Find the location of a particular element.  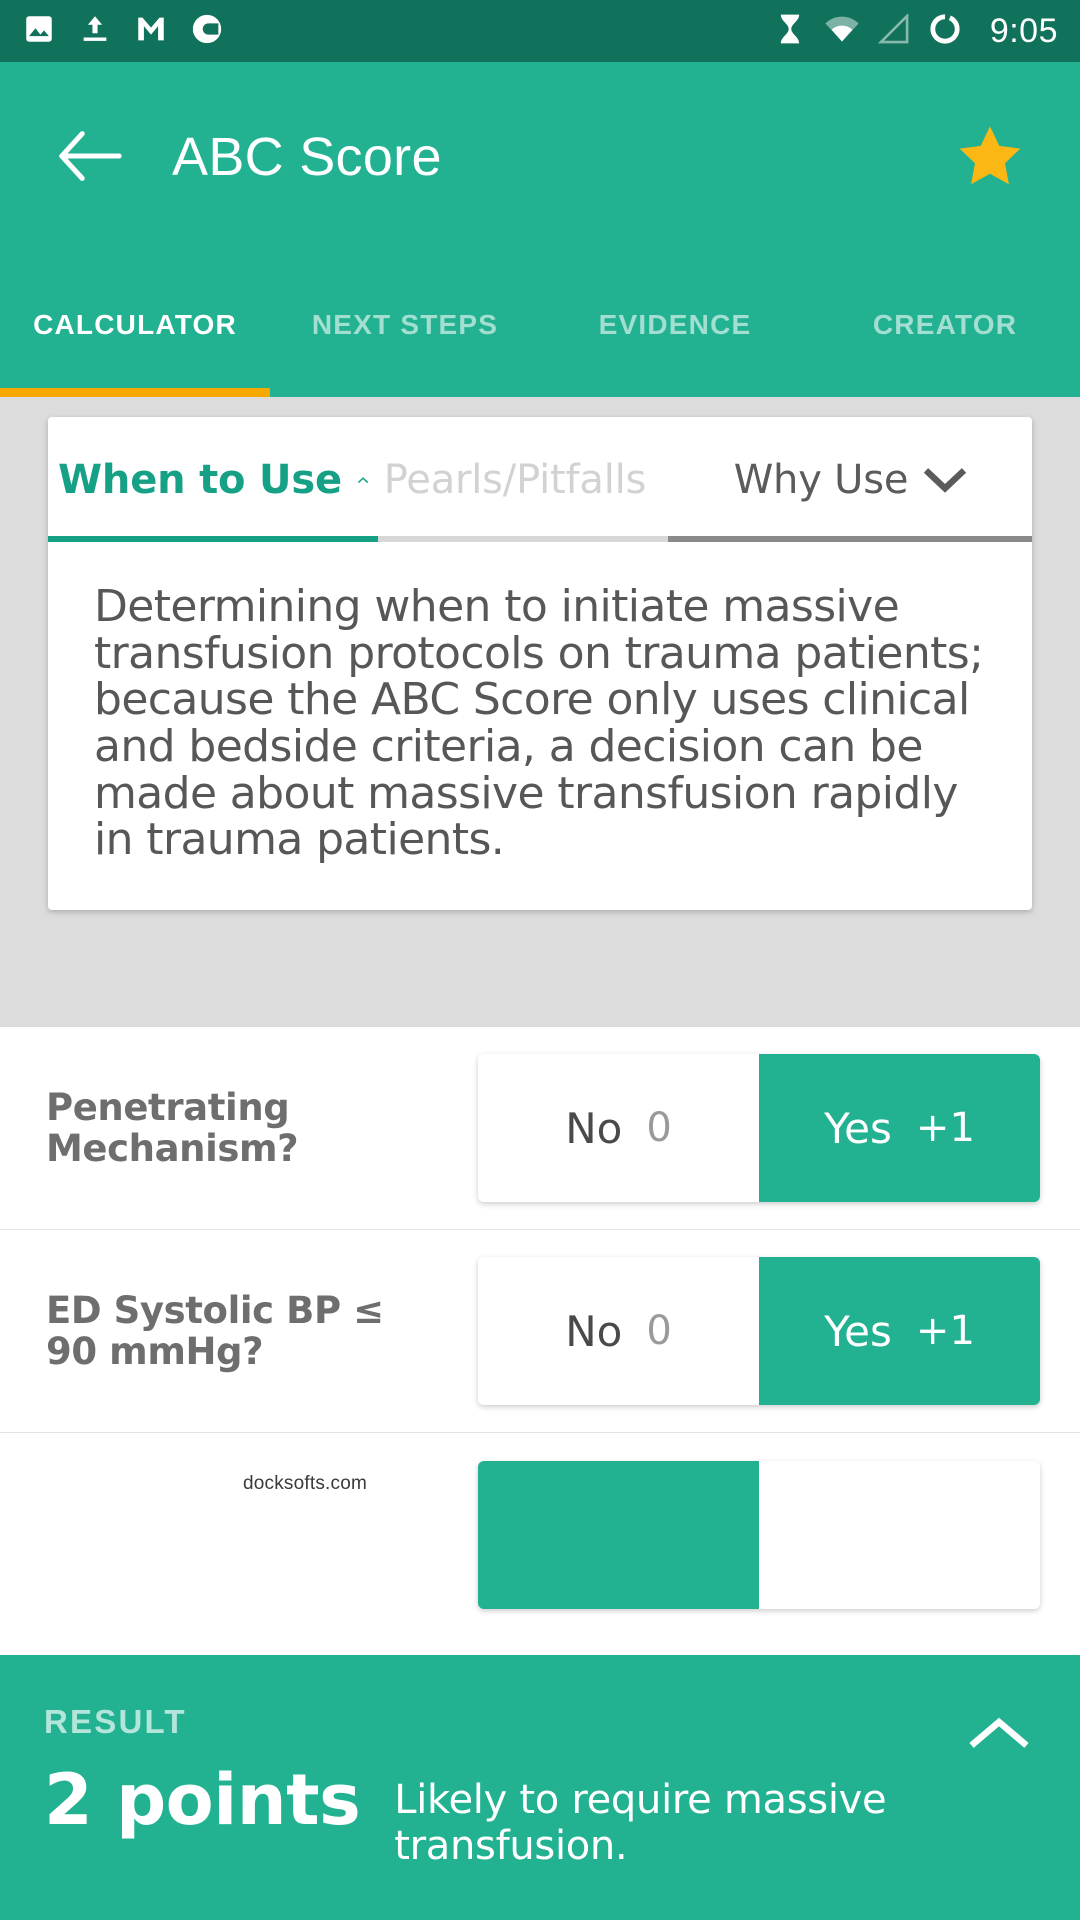

accordion-tab-active-underline is located at coordinates (213, 539).